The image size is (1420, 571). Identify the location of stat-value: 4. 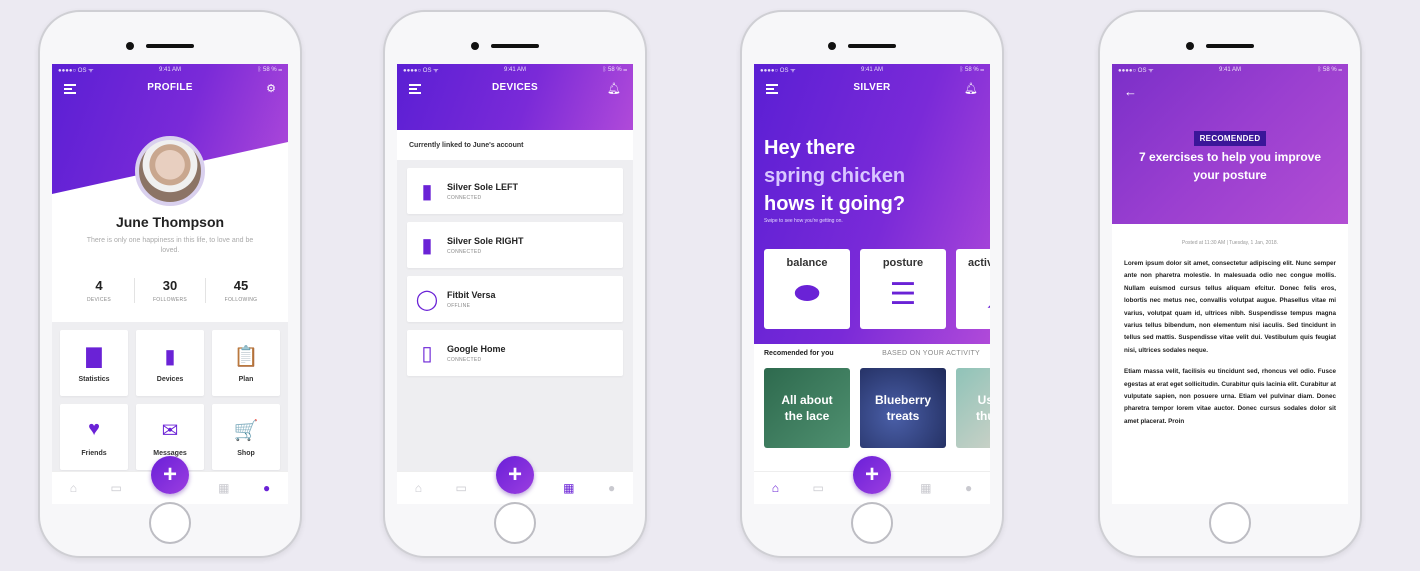
(99, 285).